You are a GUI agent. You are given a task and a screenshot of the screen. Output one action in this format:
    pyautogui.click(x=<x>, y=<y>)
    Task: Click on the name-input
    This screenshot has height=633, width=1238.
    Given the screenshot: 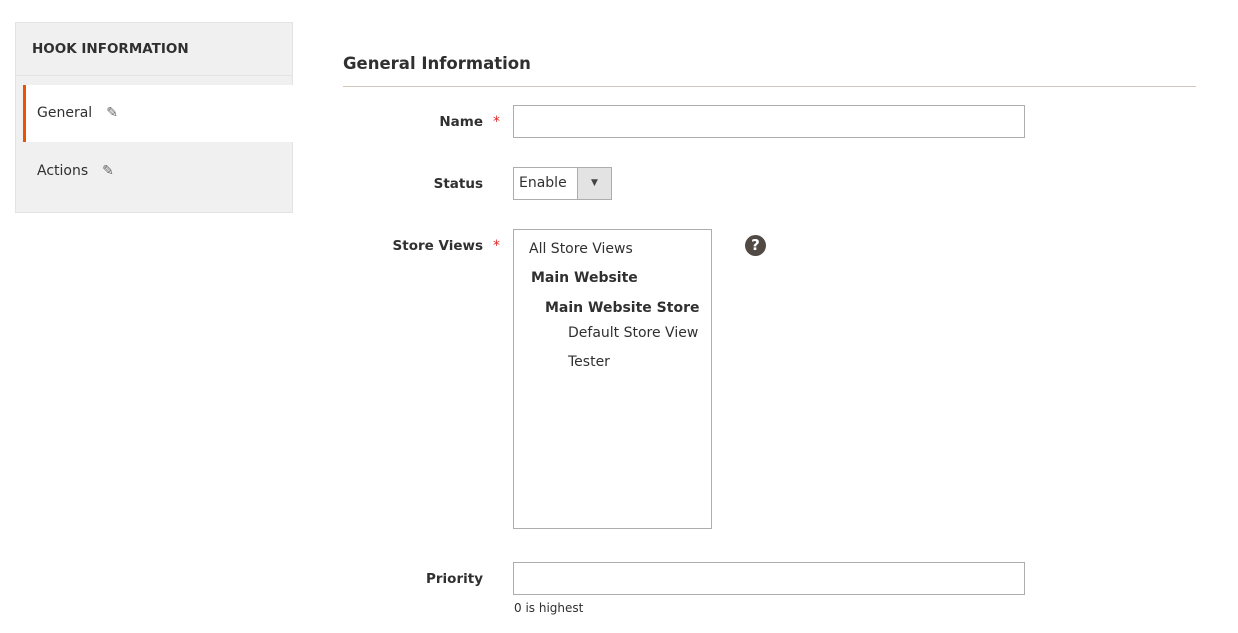 What is the action you would take?
    pyautogui.click(x=769, y=121)
    